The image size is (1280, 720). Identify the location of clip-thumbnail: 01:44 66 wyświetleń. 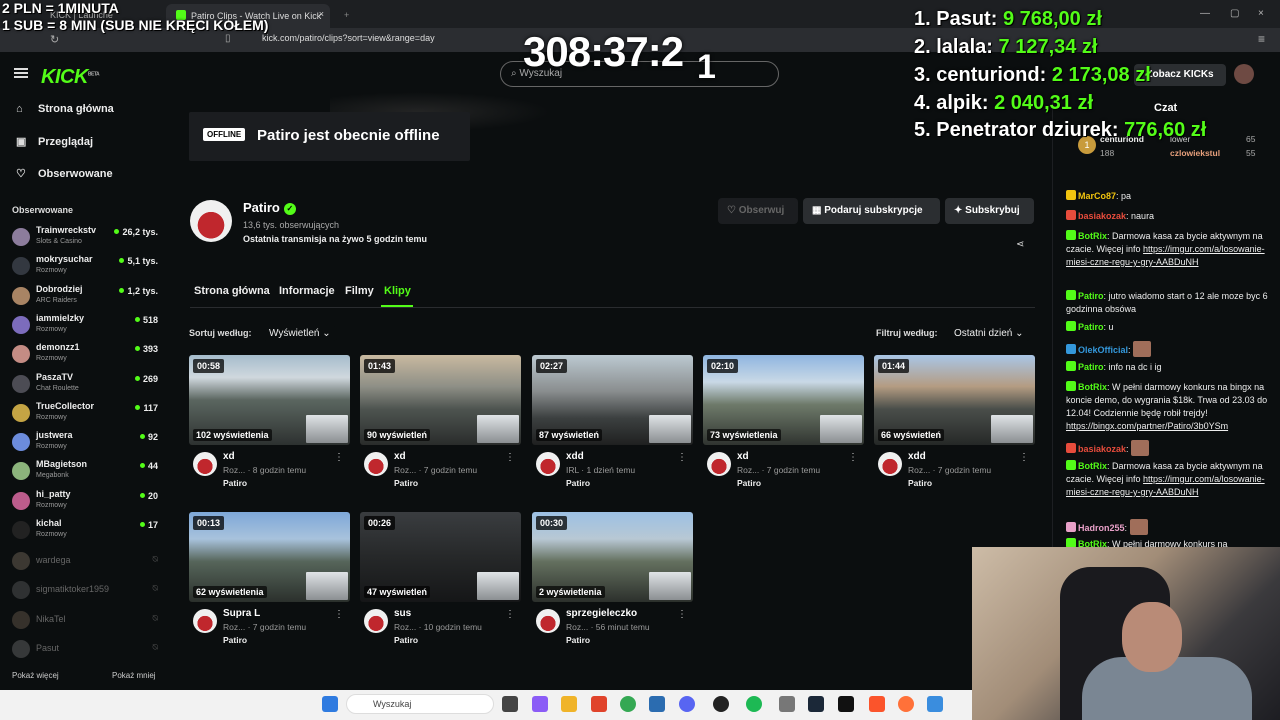
(954, 400).